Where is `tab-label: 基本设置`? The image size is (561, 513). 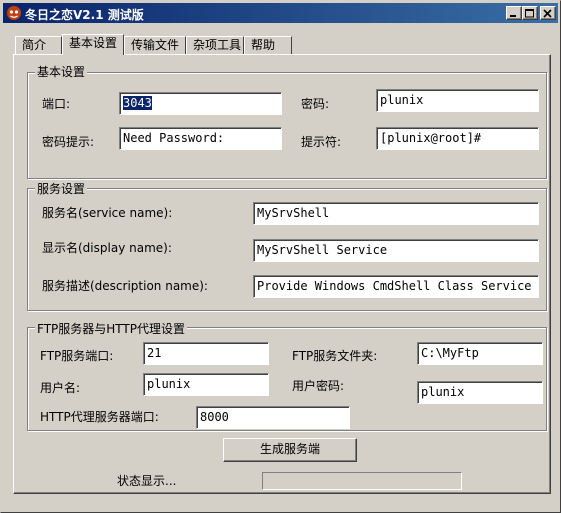 tab-label: 基本设置 is located at coordinates (93, 43).